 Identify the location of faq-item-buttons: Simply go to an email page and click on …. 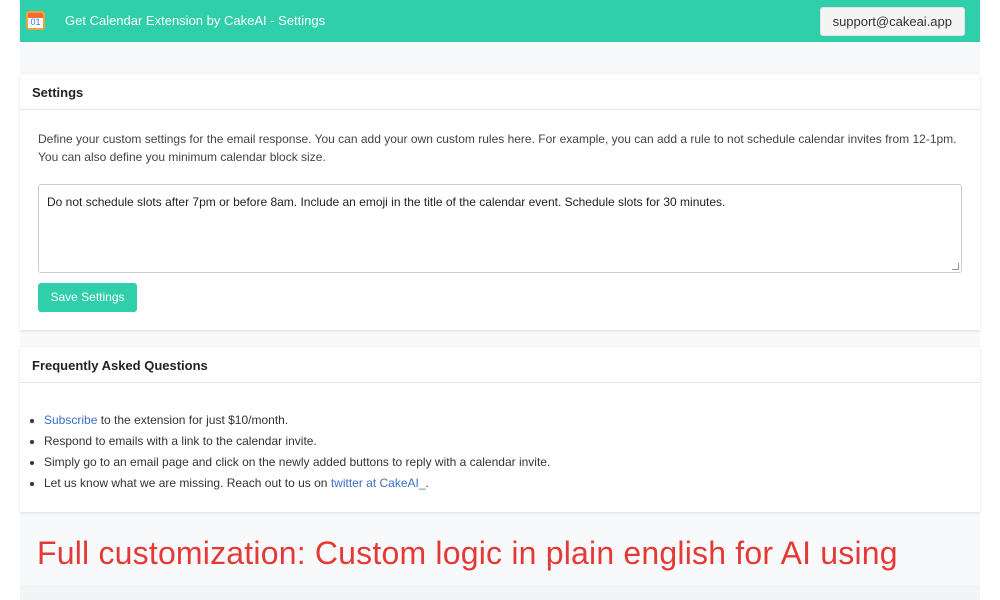
(512, 462).